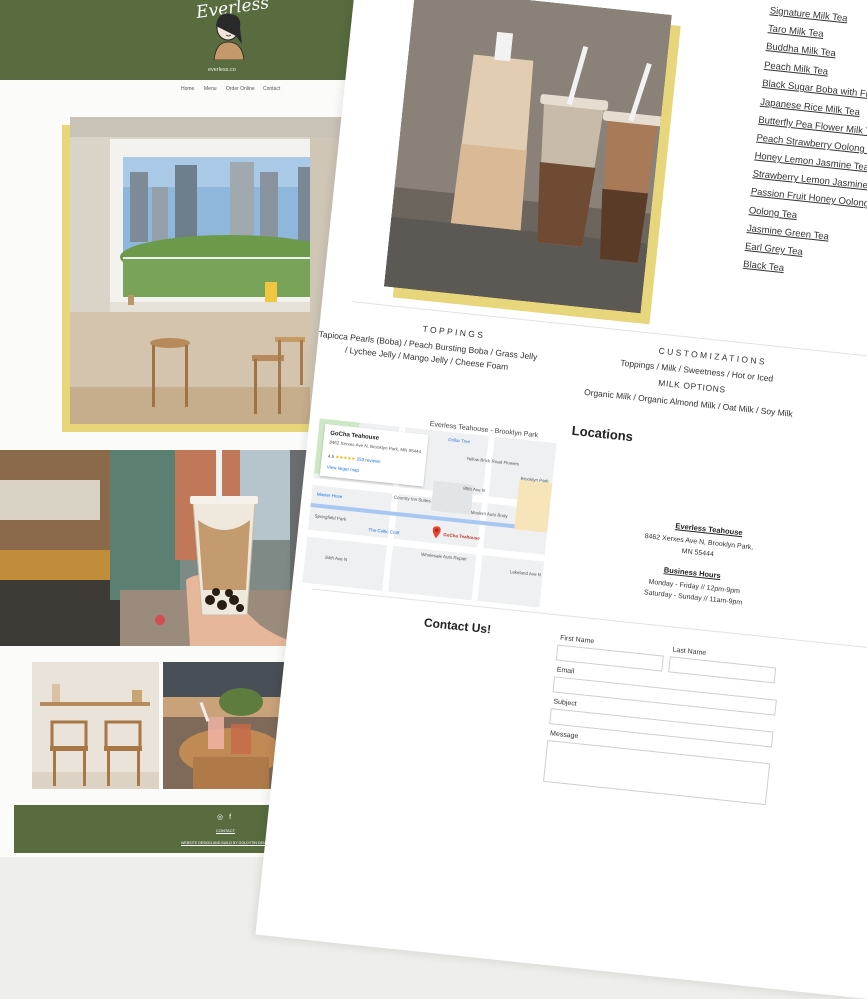  I want to click on menu-item: Japanese Rice Milk Tea, so click(810, 107).